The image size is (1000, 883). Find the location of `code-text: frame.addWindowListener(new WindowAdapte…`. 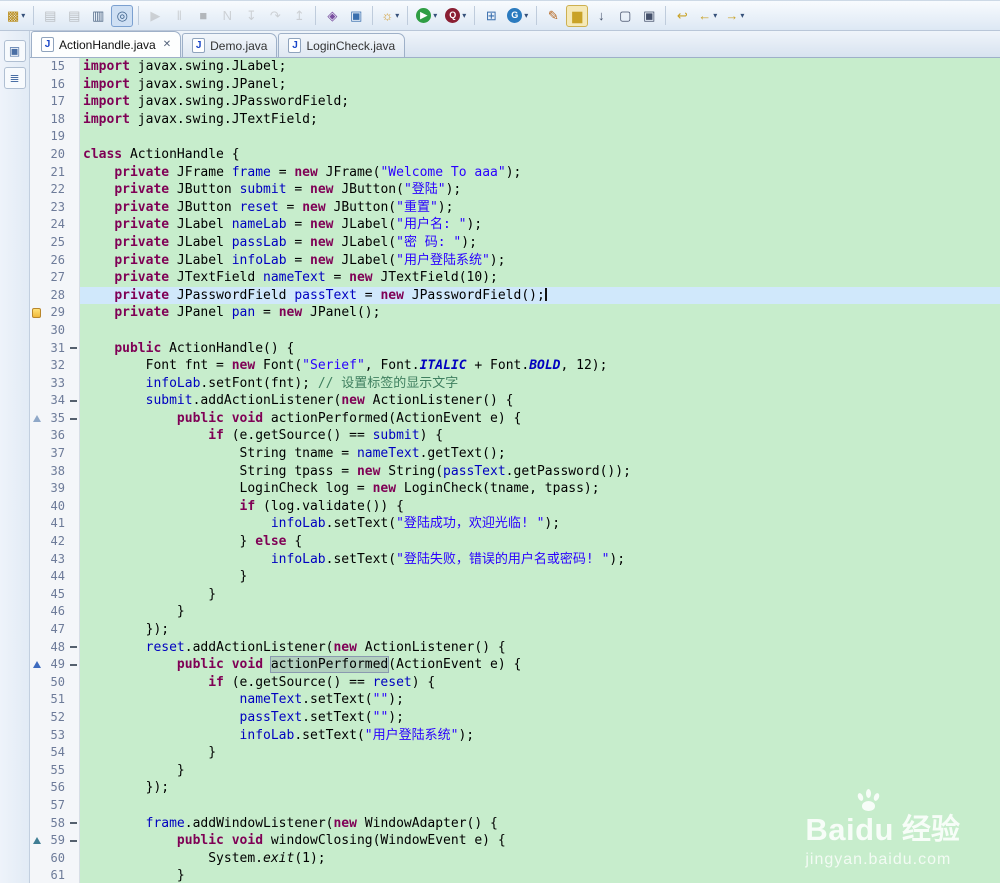

code-text: frame.addWindowListener(new WindowAdapte… is located at coordinates (540, 824).